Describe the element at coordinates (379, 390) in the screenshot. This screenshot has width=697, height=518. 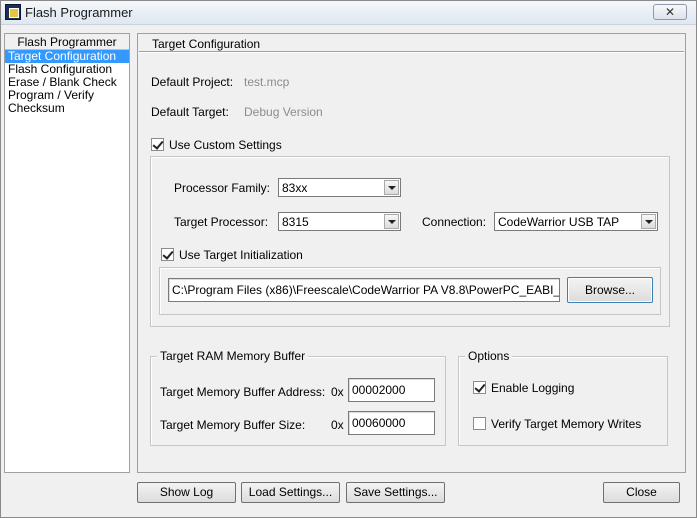
I see `buffer-address-value: 00002000` at that location.